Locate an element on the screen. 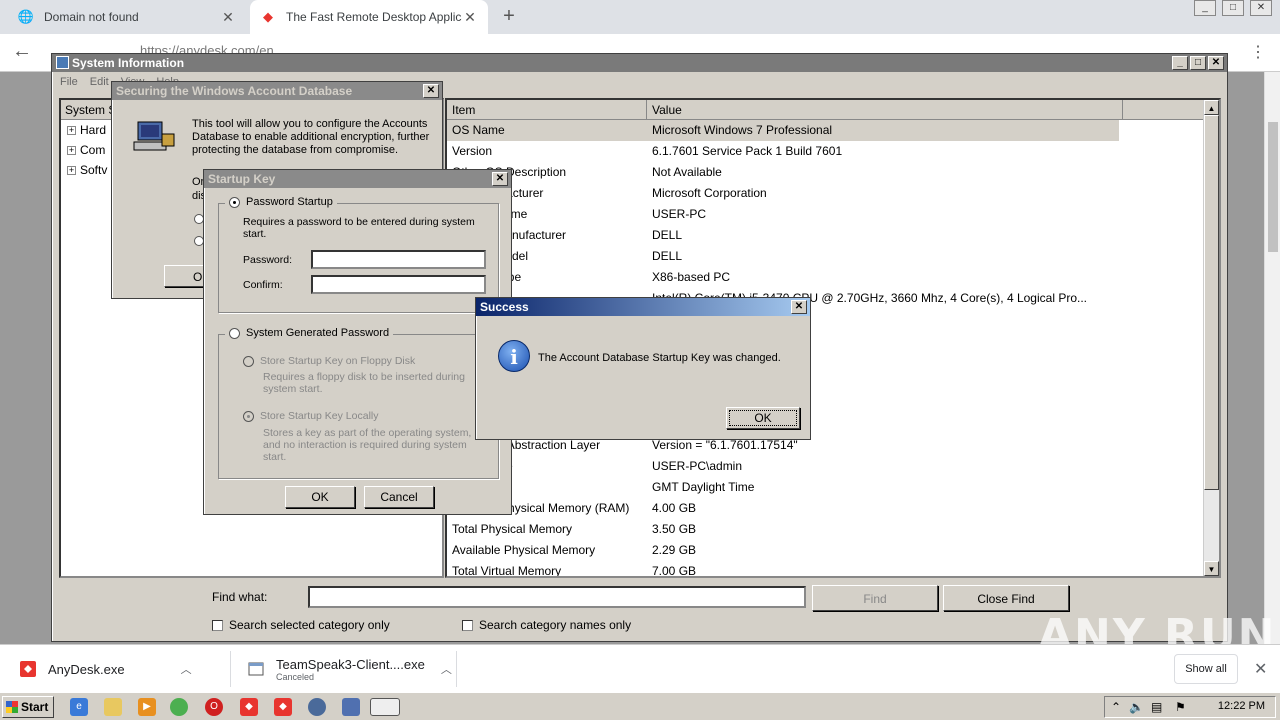  browser-window-controls: _ □ ✕ is located at coordinates (1233, 8).